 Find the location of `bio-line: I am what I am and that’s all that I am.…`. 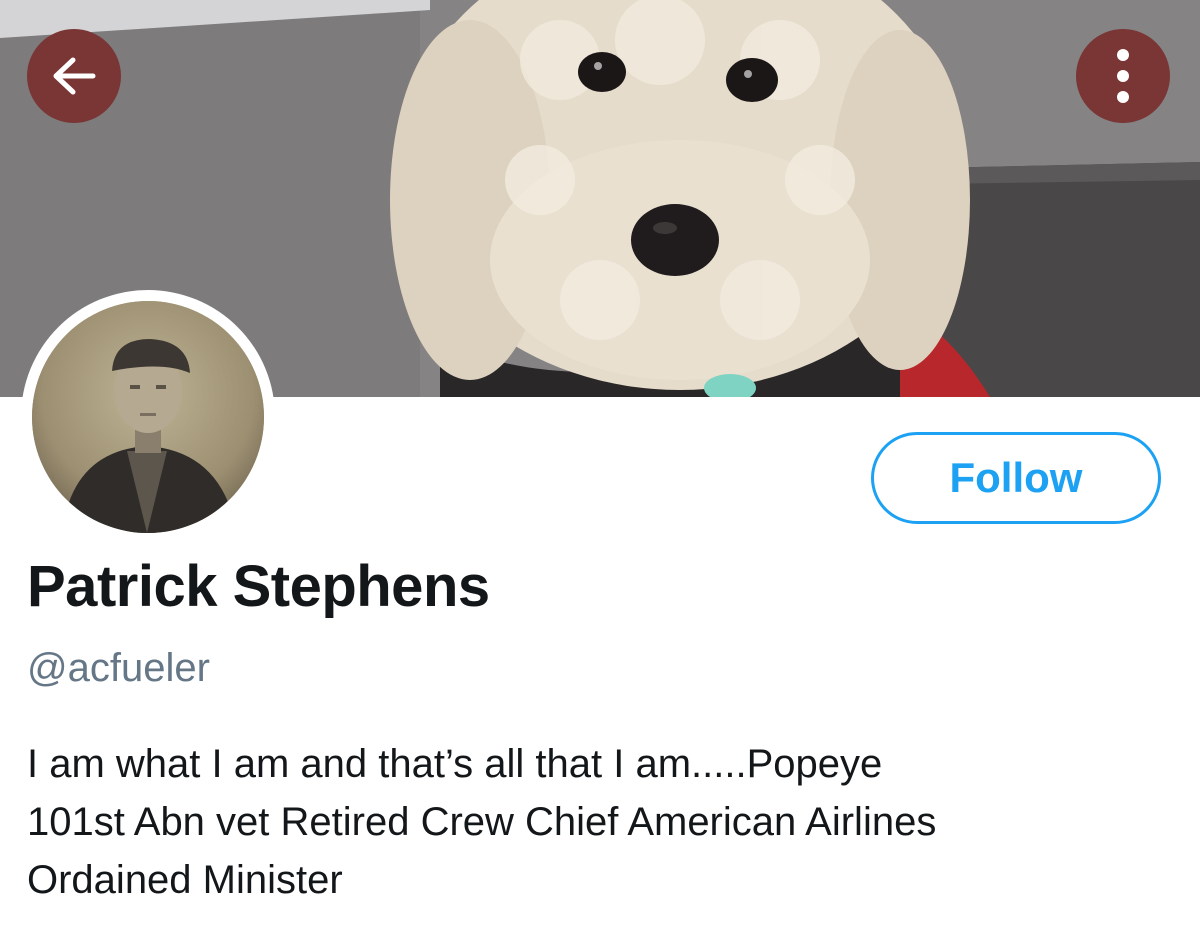

bio-line: I am what I am and that’s all that I am.… is located at coordinates (455, 764).